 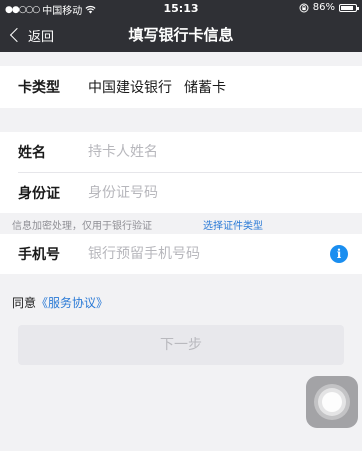 I want to click on info-icon: i, so click(x=339, y=254).